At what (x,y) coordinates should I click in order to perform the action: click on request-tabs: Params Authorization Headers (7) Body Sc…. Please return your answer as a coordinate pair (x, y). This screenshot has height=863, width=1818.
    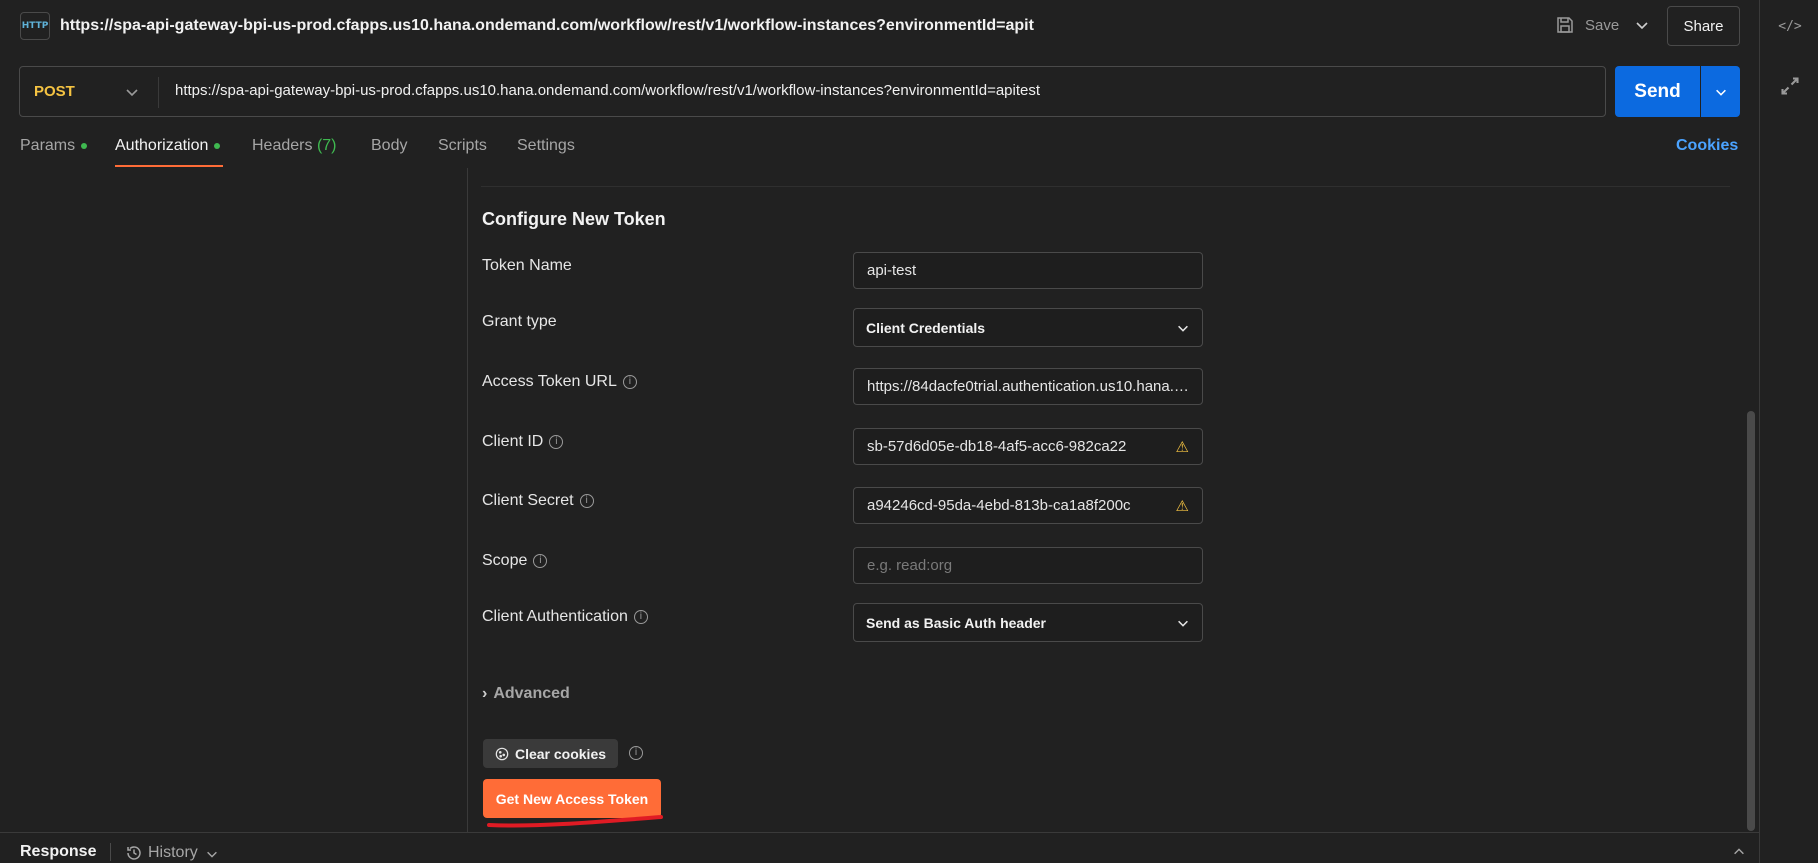
    Looking at the image, I should click on (879, 149).